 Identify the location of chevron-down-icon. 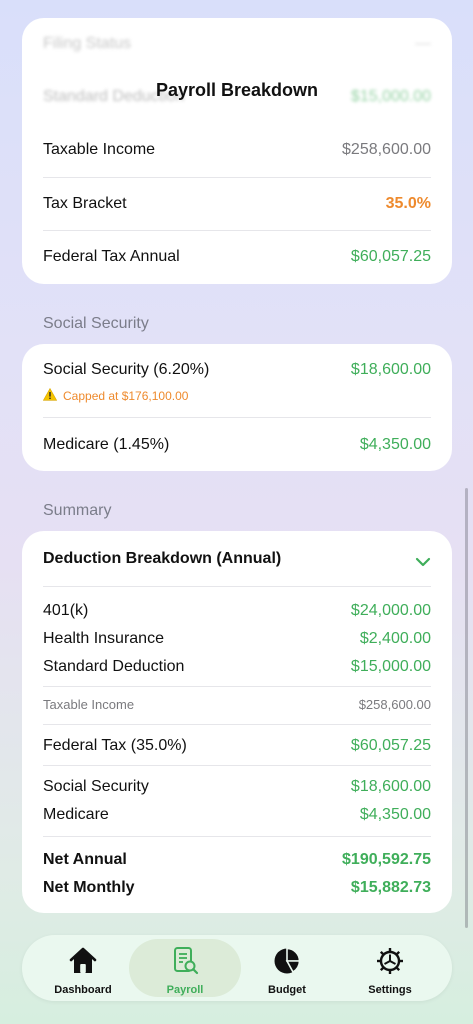
(423, 560).